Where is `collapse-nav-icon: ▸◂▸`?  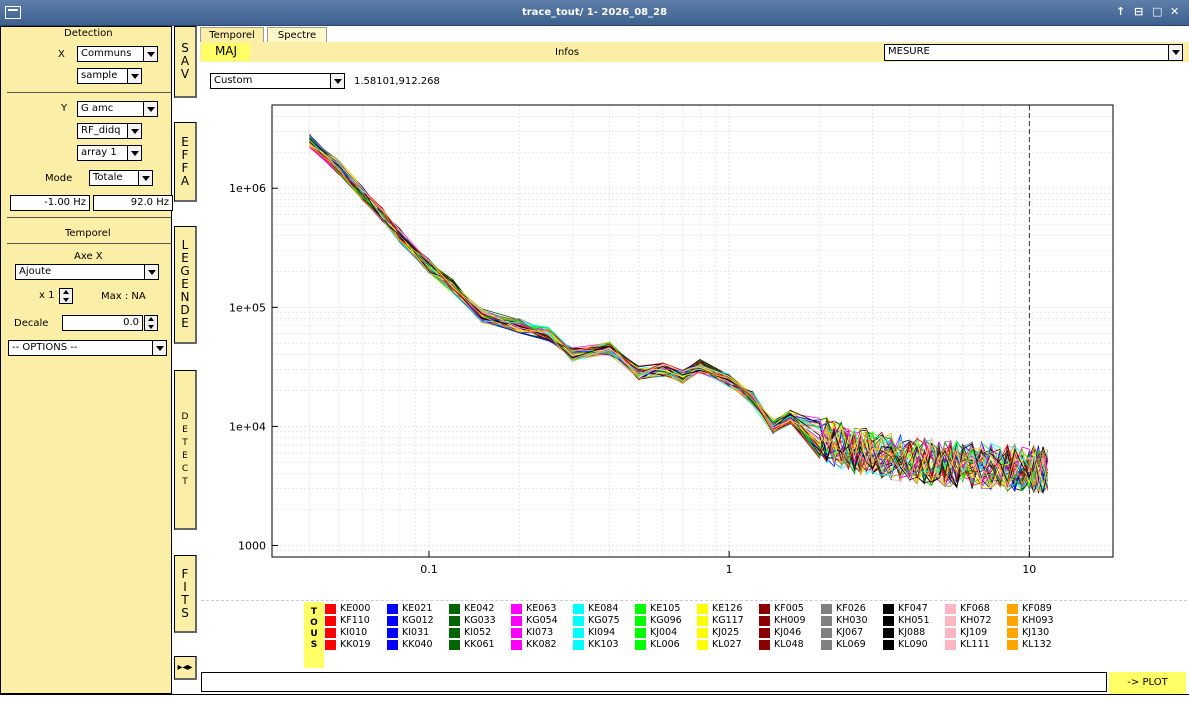
collapse-nav-icon: ▸◂▸ is located at coordinates (185, 668).